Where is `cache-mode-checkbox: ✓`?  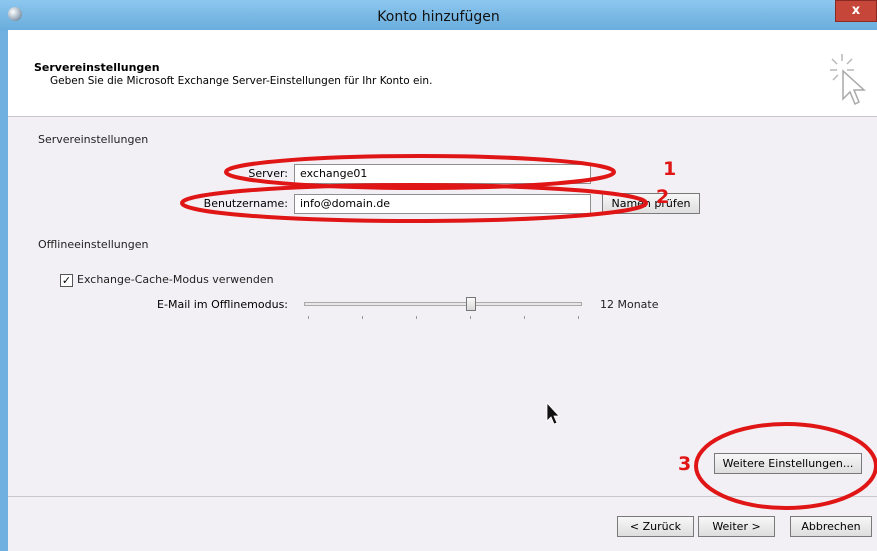
cache-mode-checkbox: ✓ is located at coordinates (66, 280).